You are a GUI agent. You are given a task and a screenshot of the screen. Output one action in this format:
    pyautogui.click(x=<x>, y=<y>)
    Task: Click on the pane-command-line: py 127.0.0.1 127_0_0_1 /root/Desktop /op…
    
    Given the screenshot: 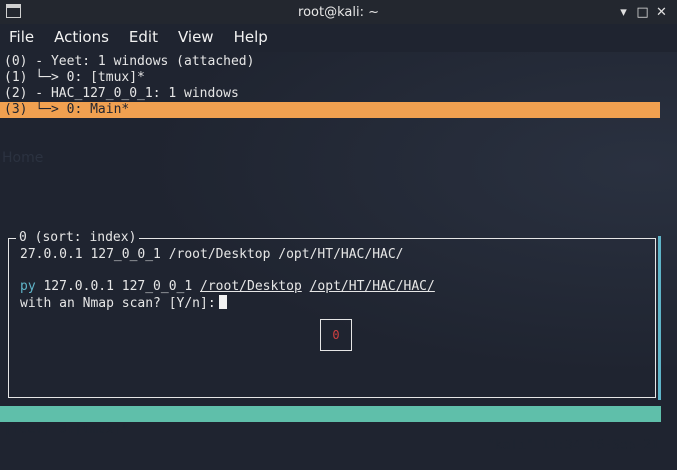 What is the action you would take?
    pyautogui.click(x=227, y=287)
    